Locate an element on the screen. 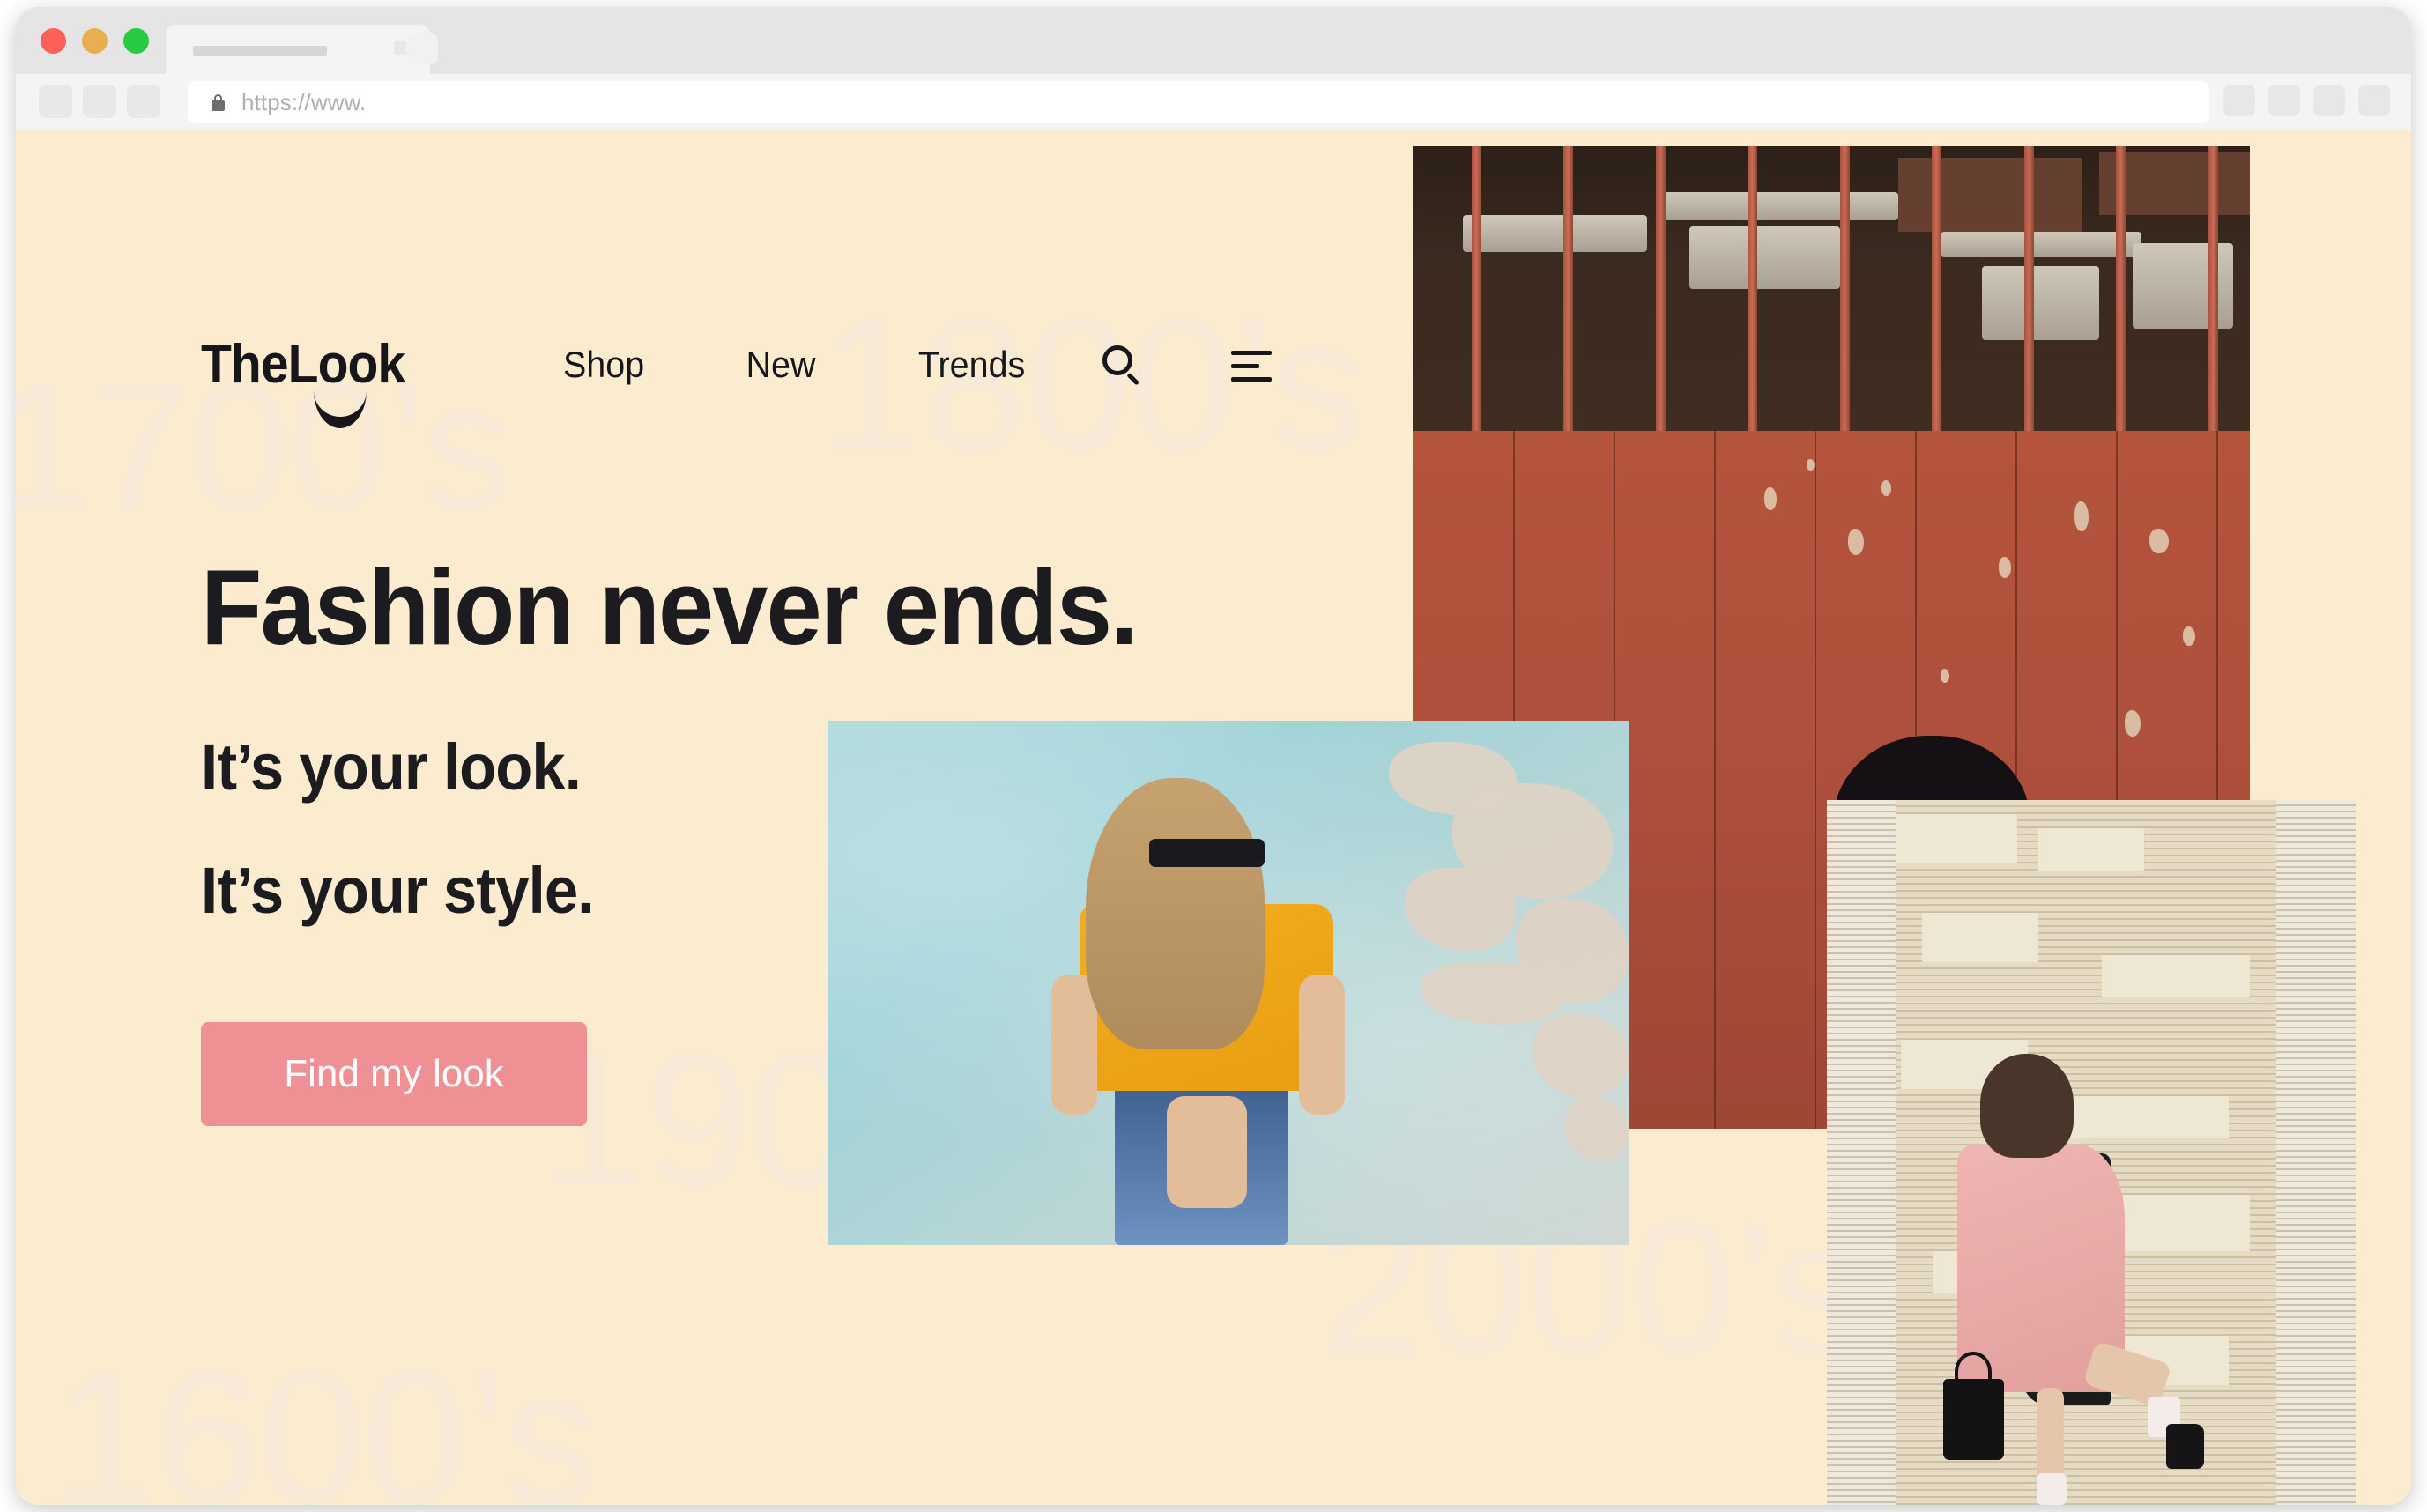  nav-links: Shop New Trends is located at coordinates (916, 365).